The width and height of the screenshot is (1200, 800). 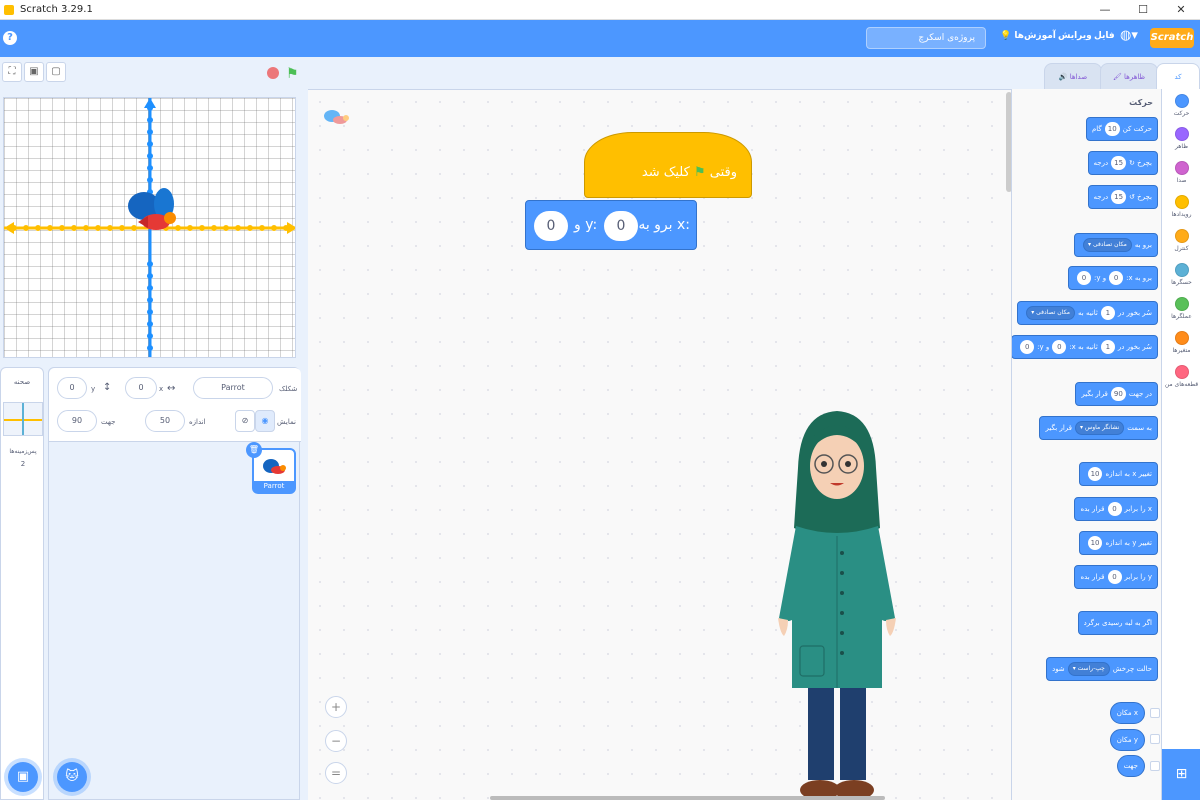 I want to click on category-variables: متغیرها, so click(x=1181, y=342).